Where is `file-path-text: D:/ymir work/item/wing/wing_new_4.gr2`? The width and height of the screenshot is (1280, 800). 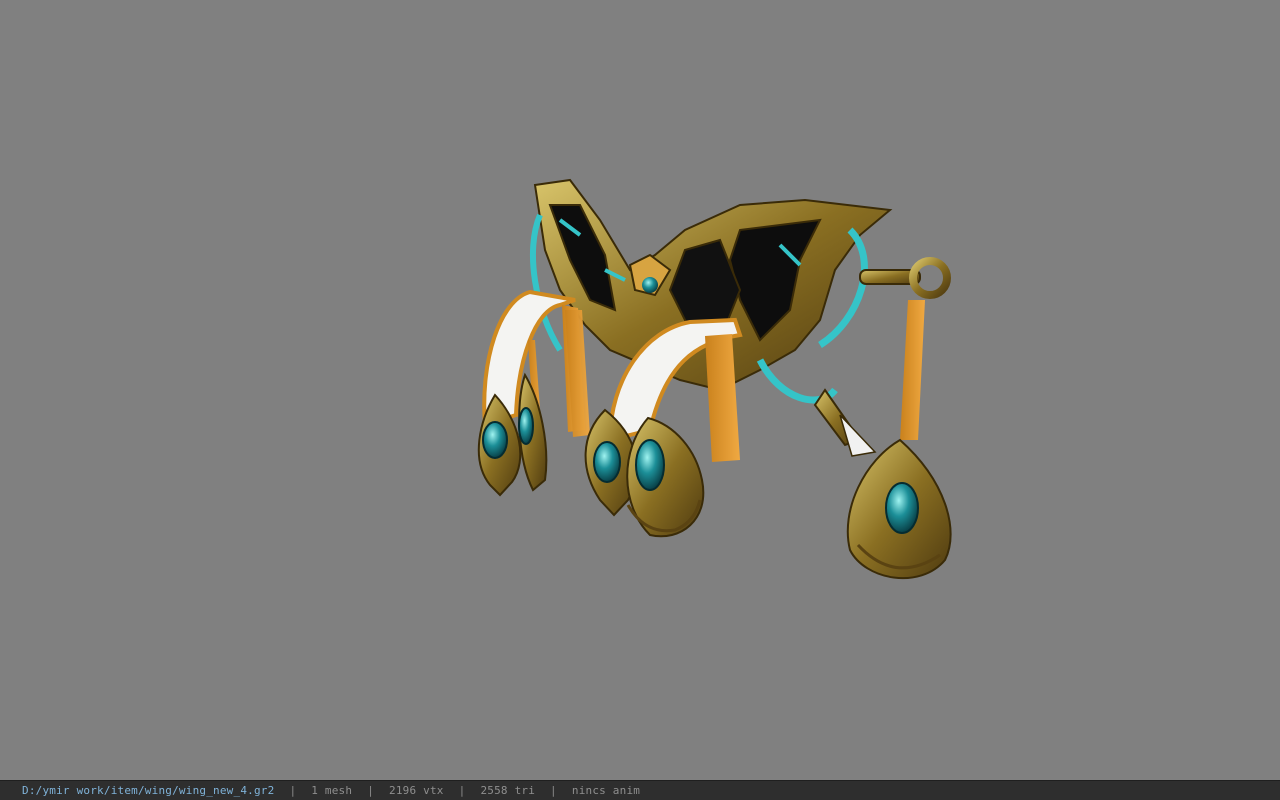
file-path-text: D:/ymir work/item/wing/wing_new_4.gr2 is located at coordinates (148, 790).